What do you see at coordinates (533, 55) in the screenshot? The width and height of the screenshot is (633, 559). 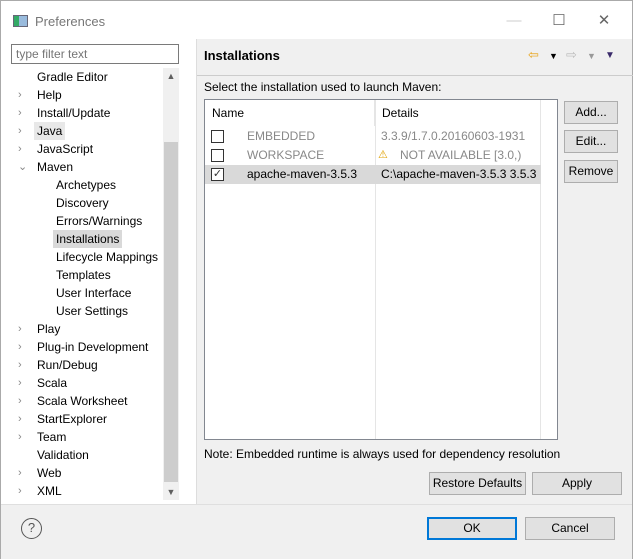 I see `back-arrow-icon: ⇦` at bounding box center [533, 55].